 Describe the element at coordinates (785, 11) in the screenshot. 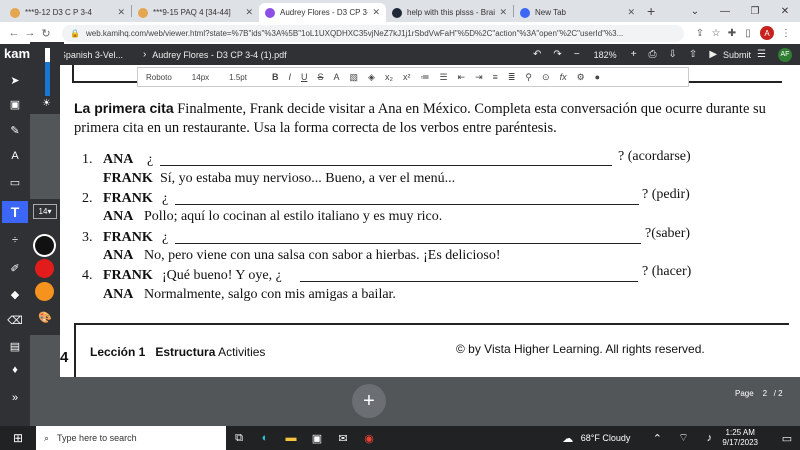

I see `close-window-button: ✕` at that location.